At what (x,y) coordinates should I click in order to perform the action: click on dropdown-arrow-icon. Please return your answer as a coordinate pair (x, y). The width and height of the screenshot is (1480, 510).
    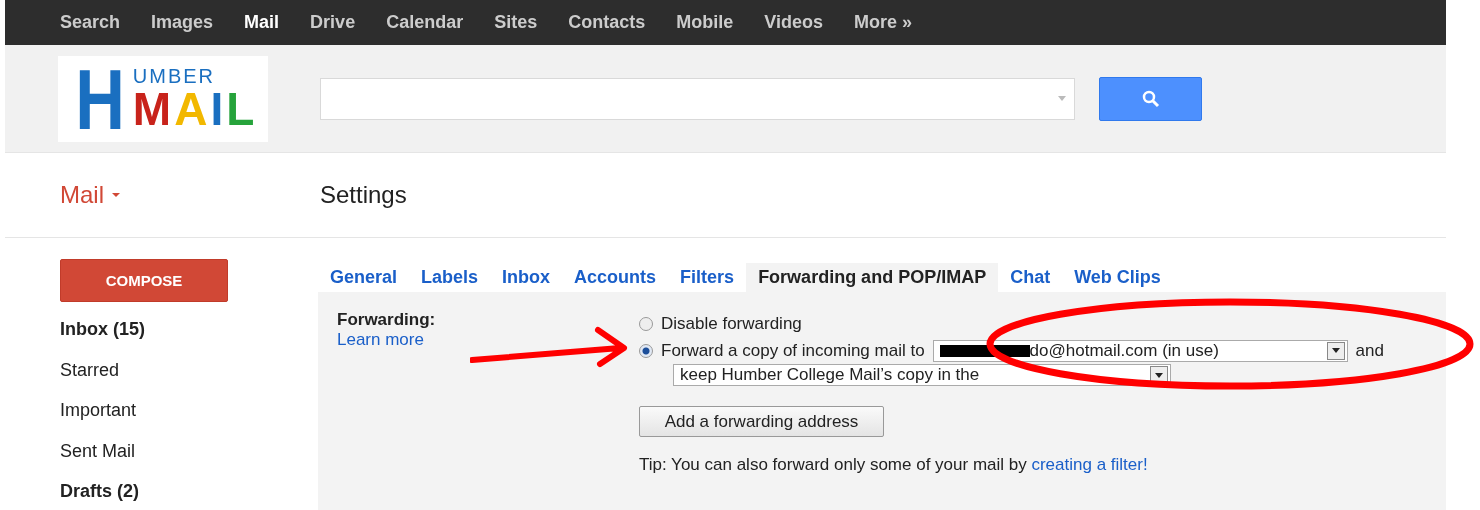
    Looking at the image, I should click on (1062, 98).